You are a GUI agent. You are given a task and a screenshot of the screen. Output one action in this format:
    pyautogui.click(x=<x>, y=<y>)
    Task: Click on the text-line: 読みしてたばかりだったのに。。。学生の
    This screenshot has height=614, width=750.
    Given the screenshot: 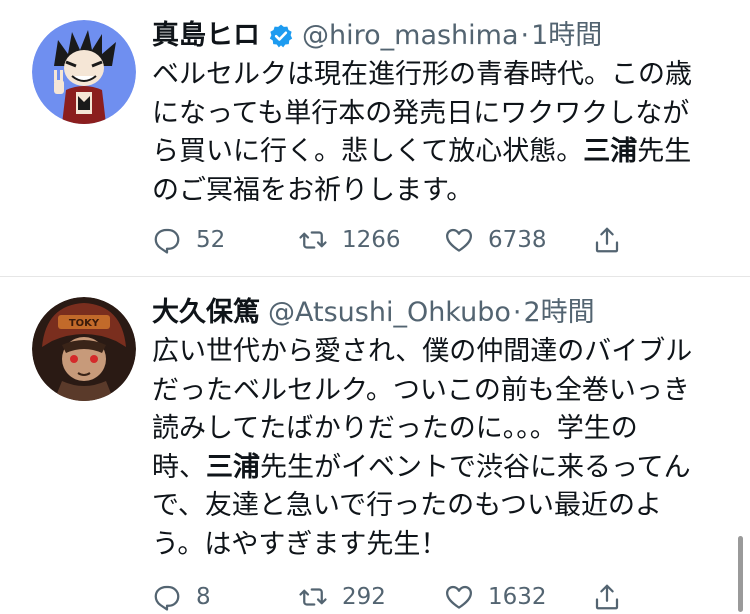 What is the action you would take?
    pyautogui.click(x=437, y=429)
    